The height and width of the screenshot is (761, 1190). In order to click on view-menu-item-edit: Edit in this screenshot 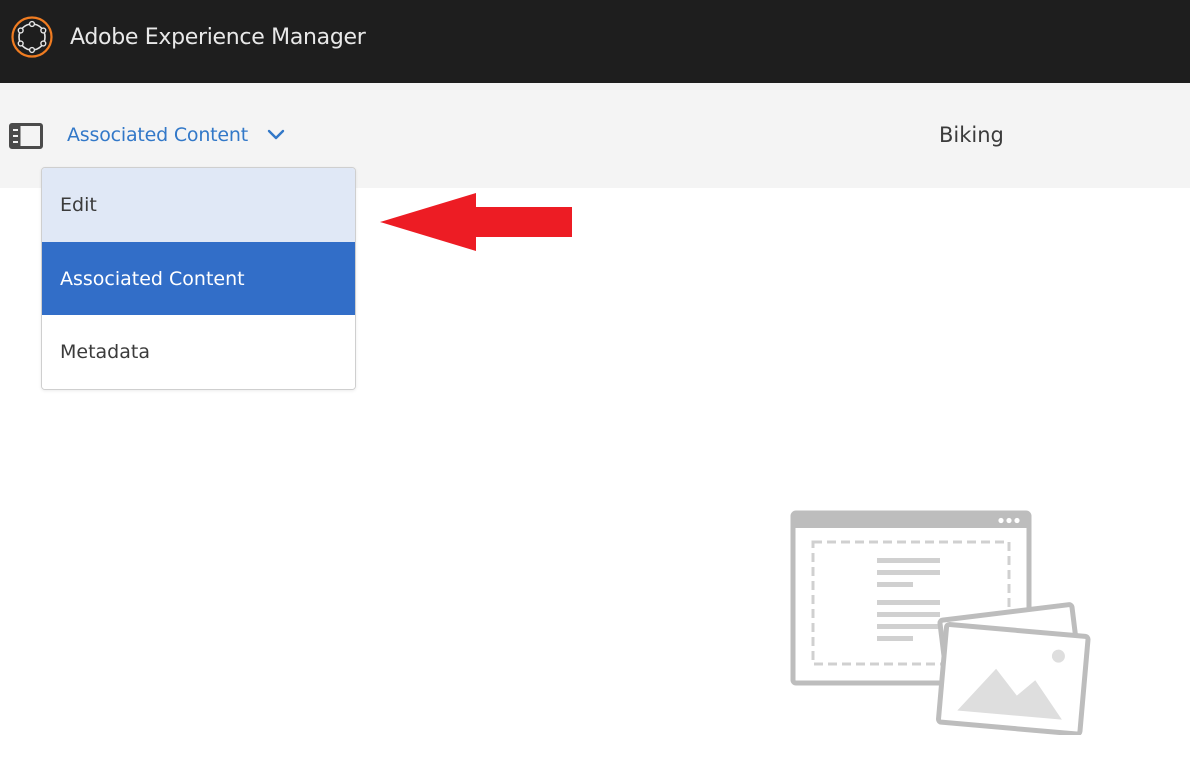, I will do `click(198, 205)`.